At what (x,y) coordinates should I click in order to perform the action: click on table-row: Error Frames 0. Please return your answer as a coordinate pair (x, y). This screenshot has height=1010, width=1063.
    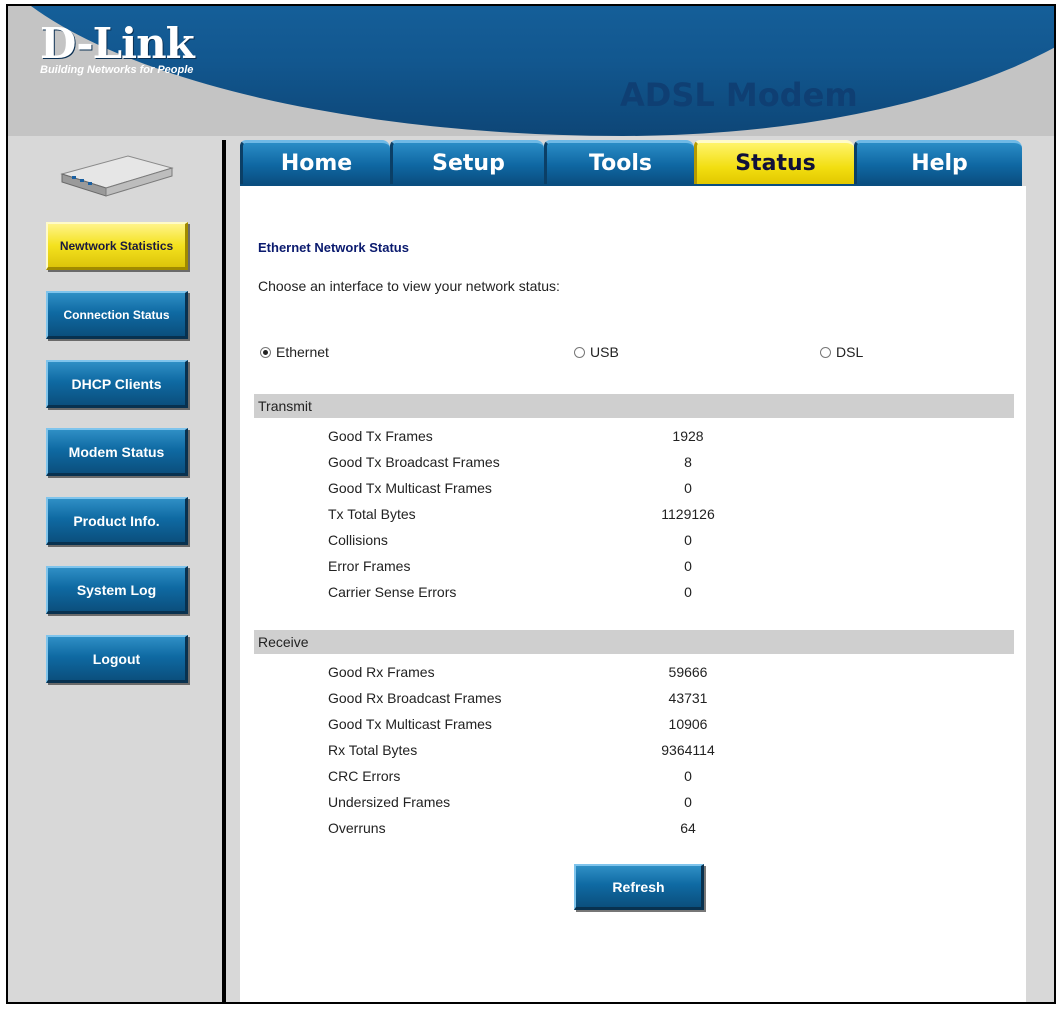
    Looking at the image, I should click on (578, 571).